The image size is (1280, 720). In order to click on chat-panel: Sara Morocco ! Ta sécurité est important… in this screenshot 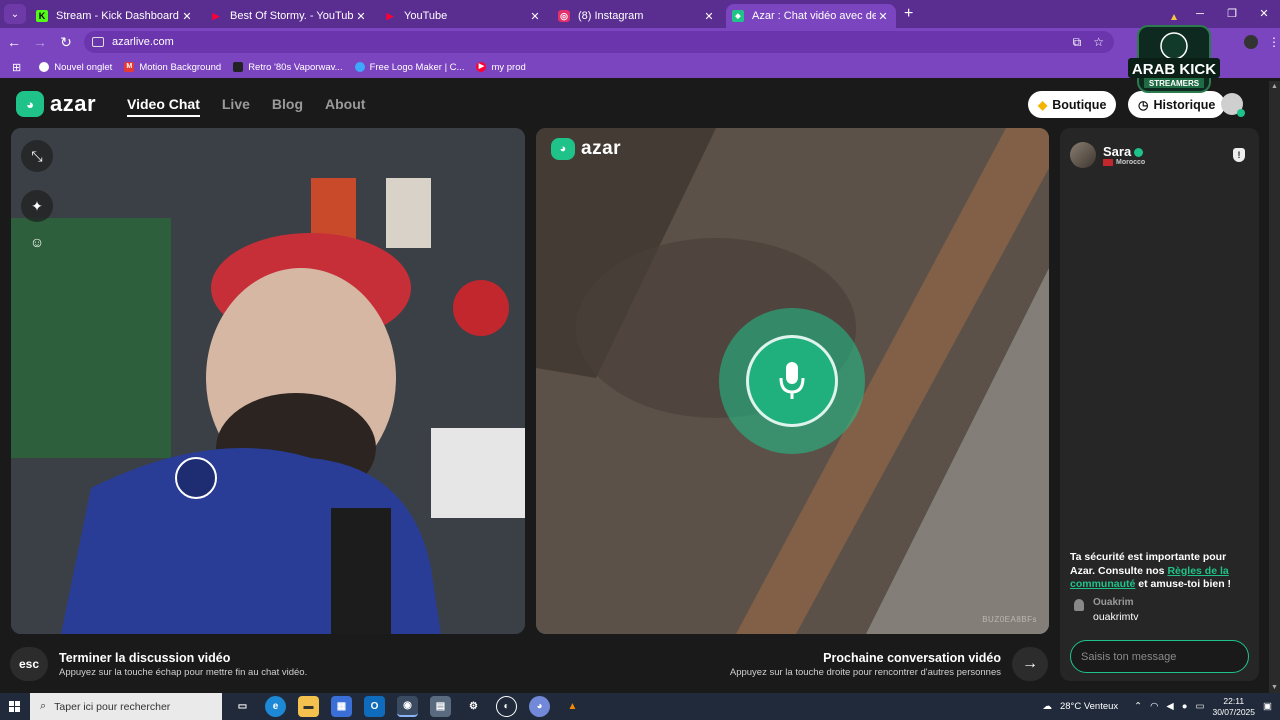, I will do `click(1159, 404)`.